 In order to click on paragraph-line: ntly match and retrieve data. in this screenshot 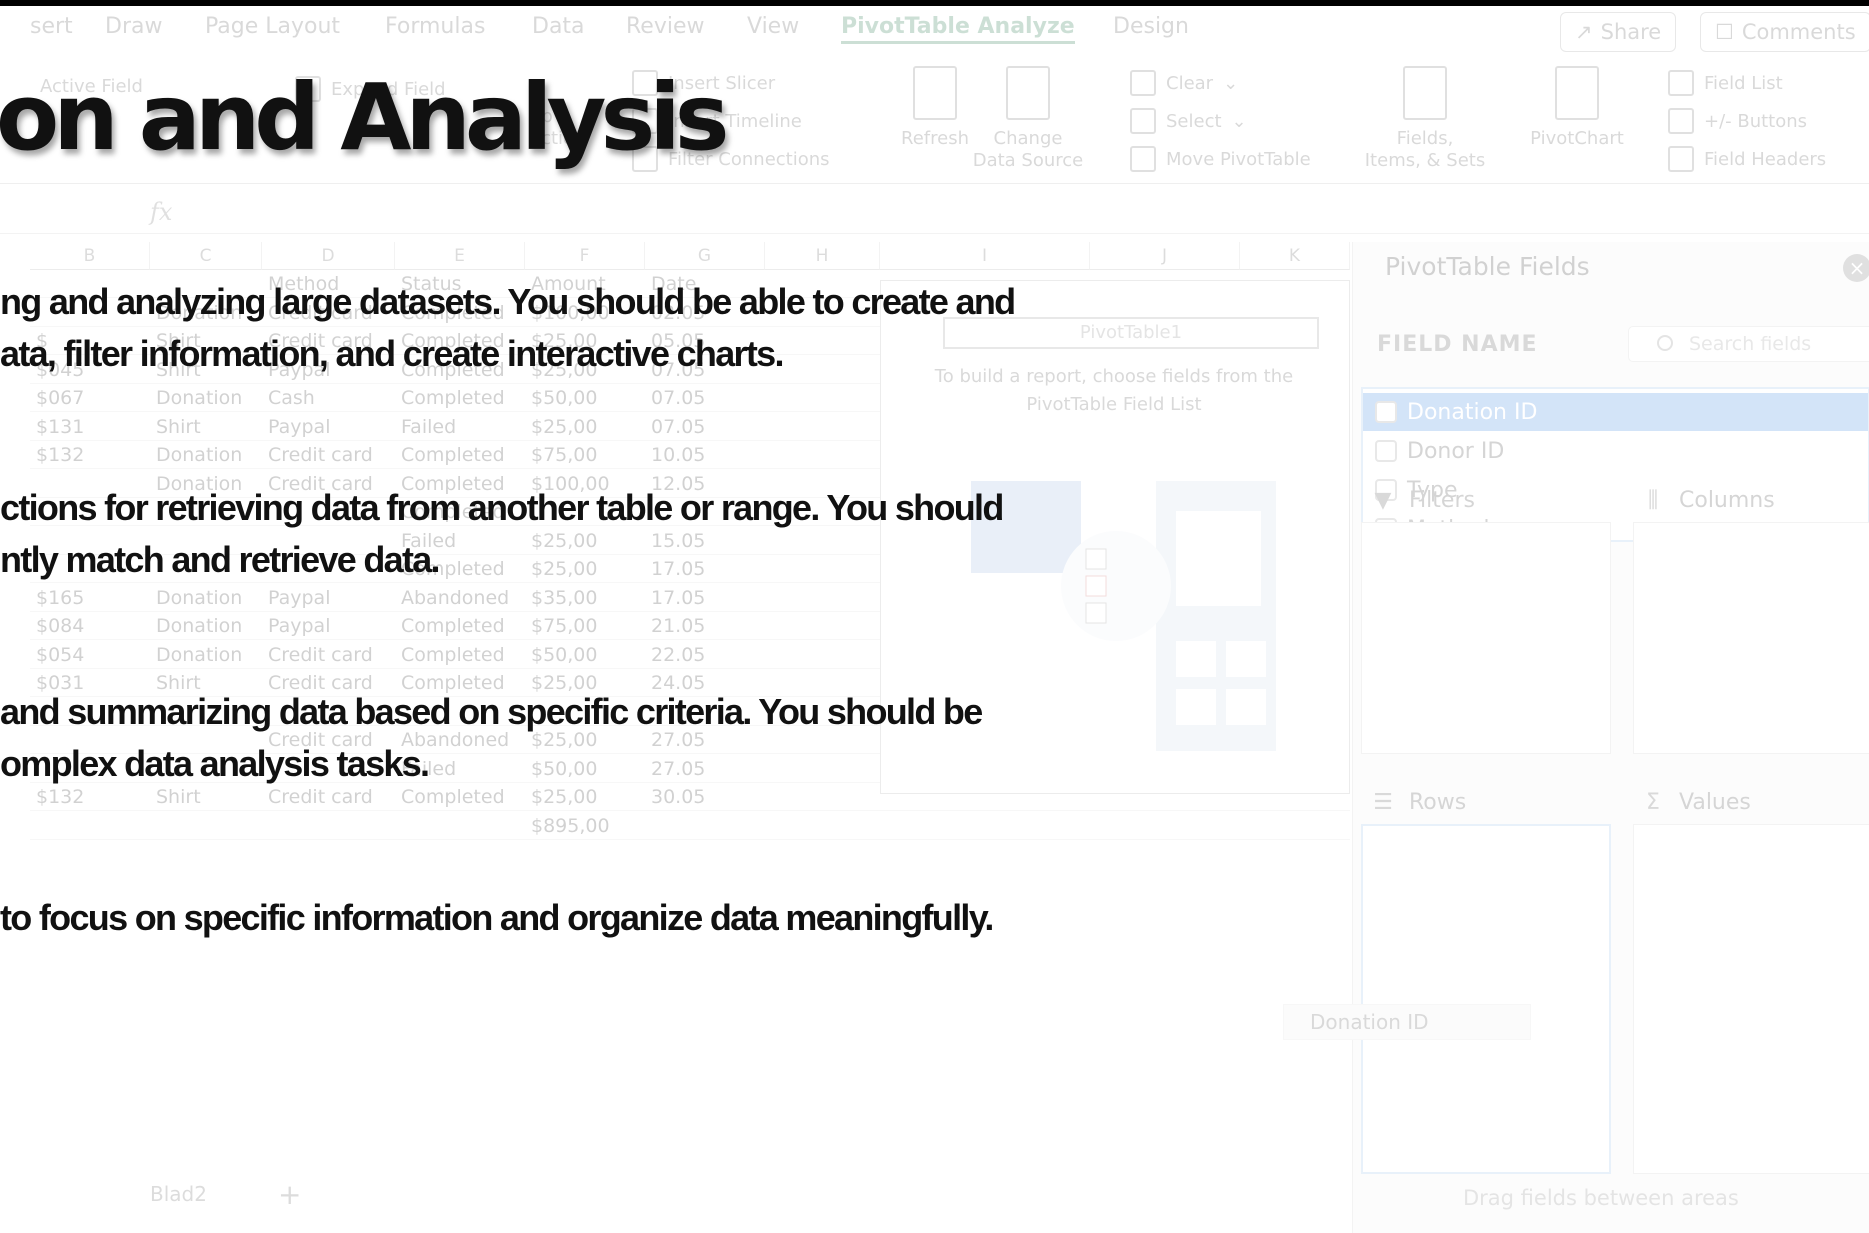, I will do `click(220, 559)`.